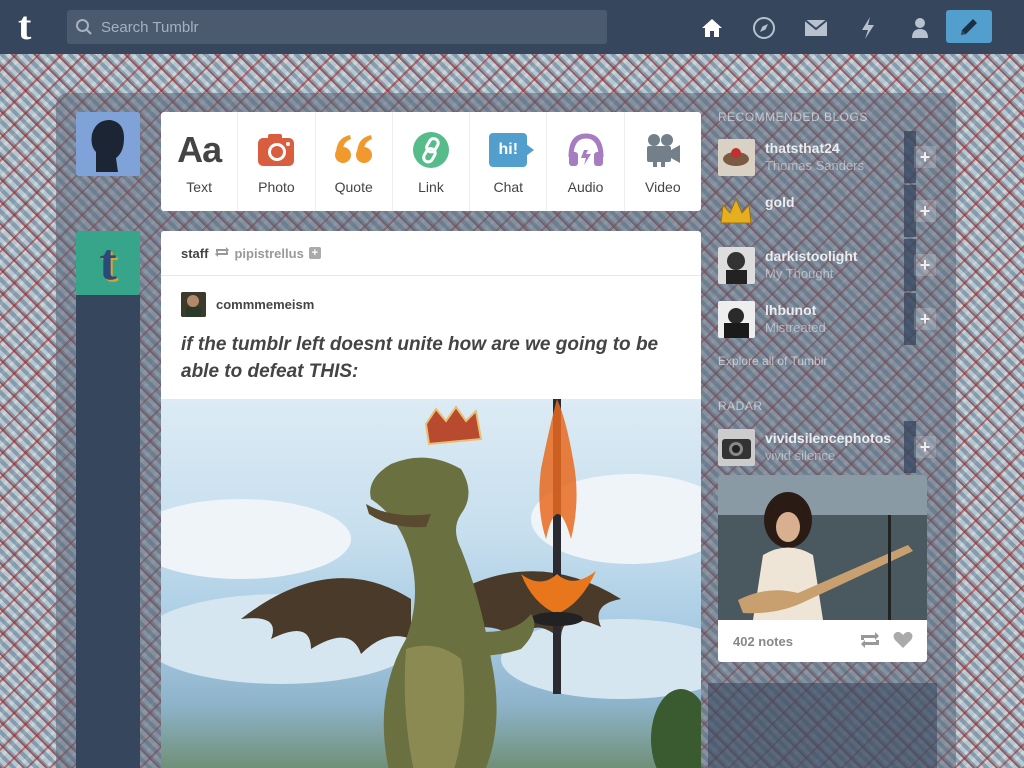 The image size is (1024, 768). Describe the element at coordinates (508, 187) in the screenshot. I see `post-type-label: Chat` at that location.